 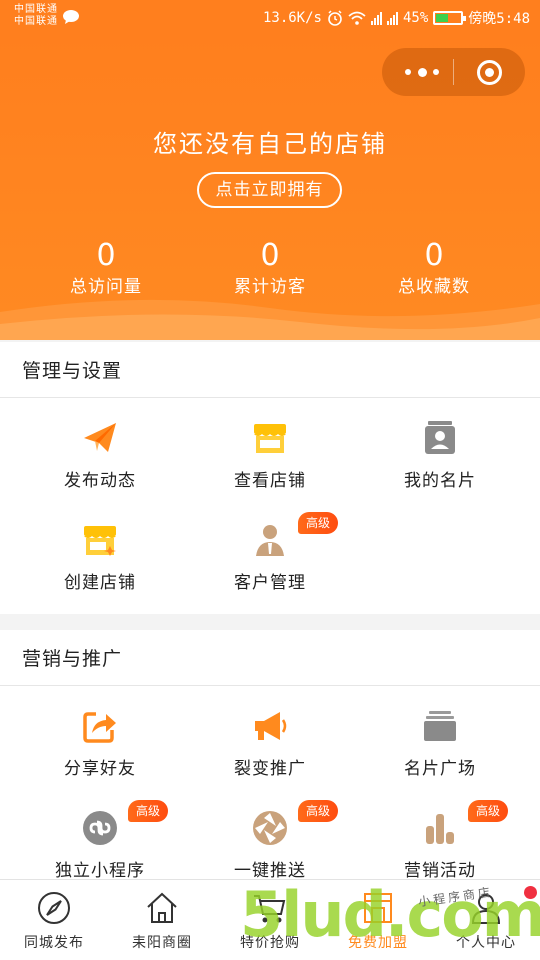 What do you see at coordinates (378, 943) in the screenshot?
I see `tab-label: 免费加盟` at bounding box center [378, 943].